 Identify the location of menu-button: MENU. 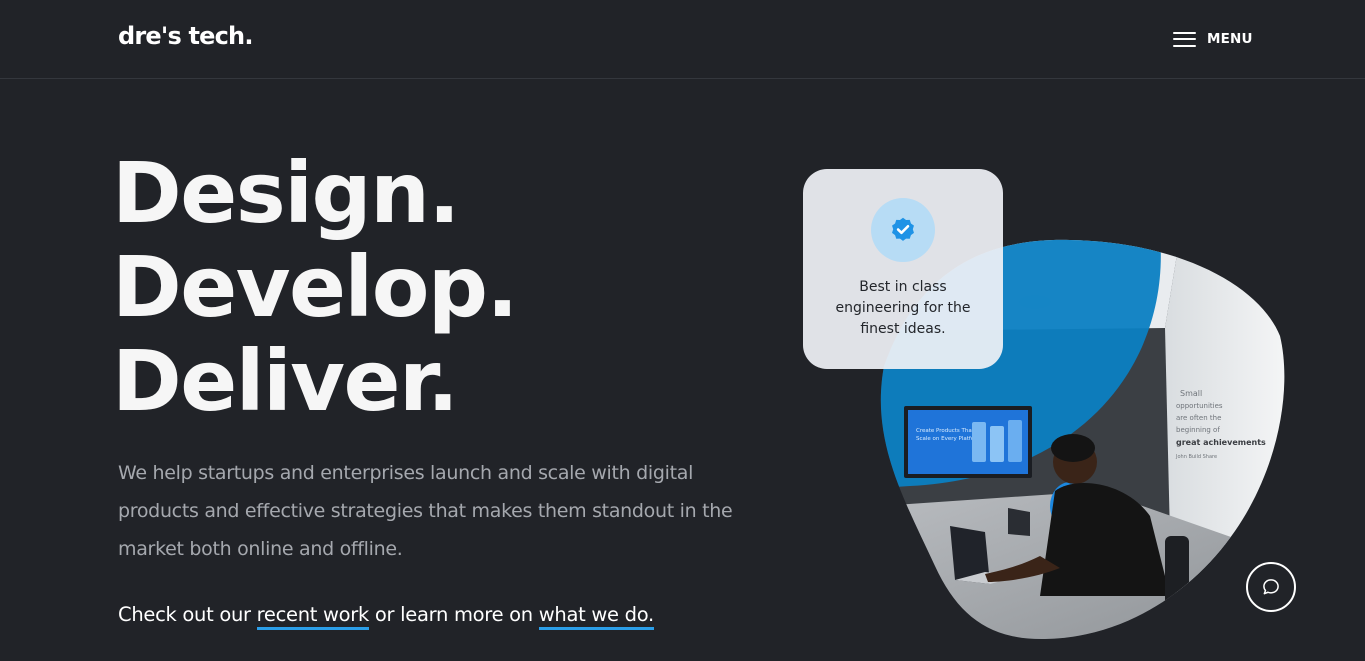
(1213, 39).